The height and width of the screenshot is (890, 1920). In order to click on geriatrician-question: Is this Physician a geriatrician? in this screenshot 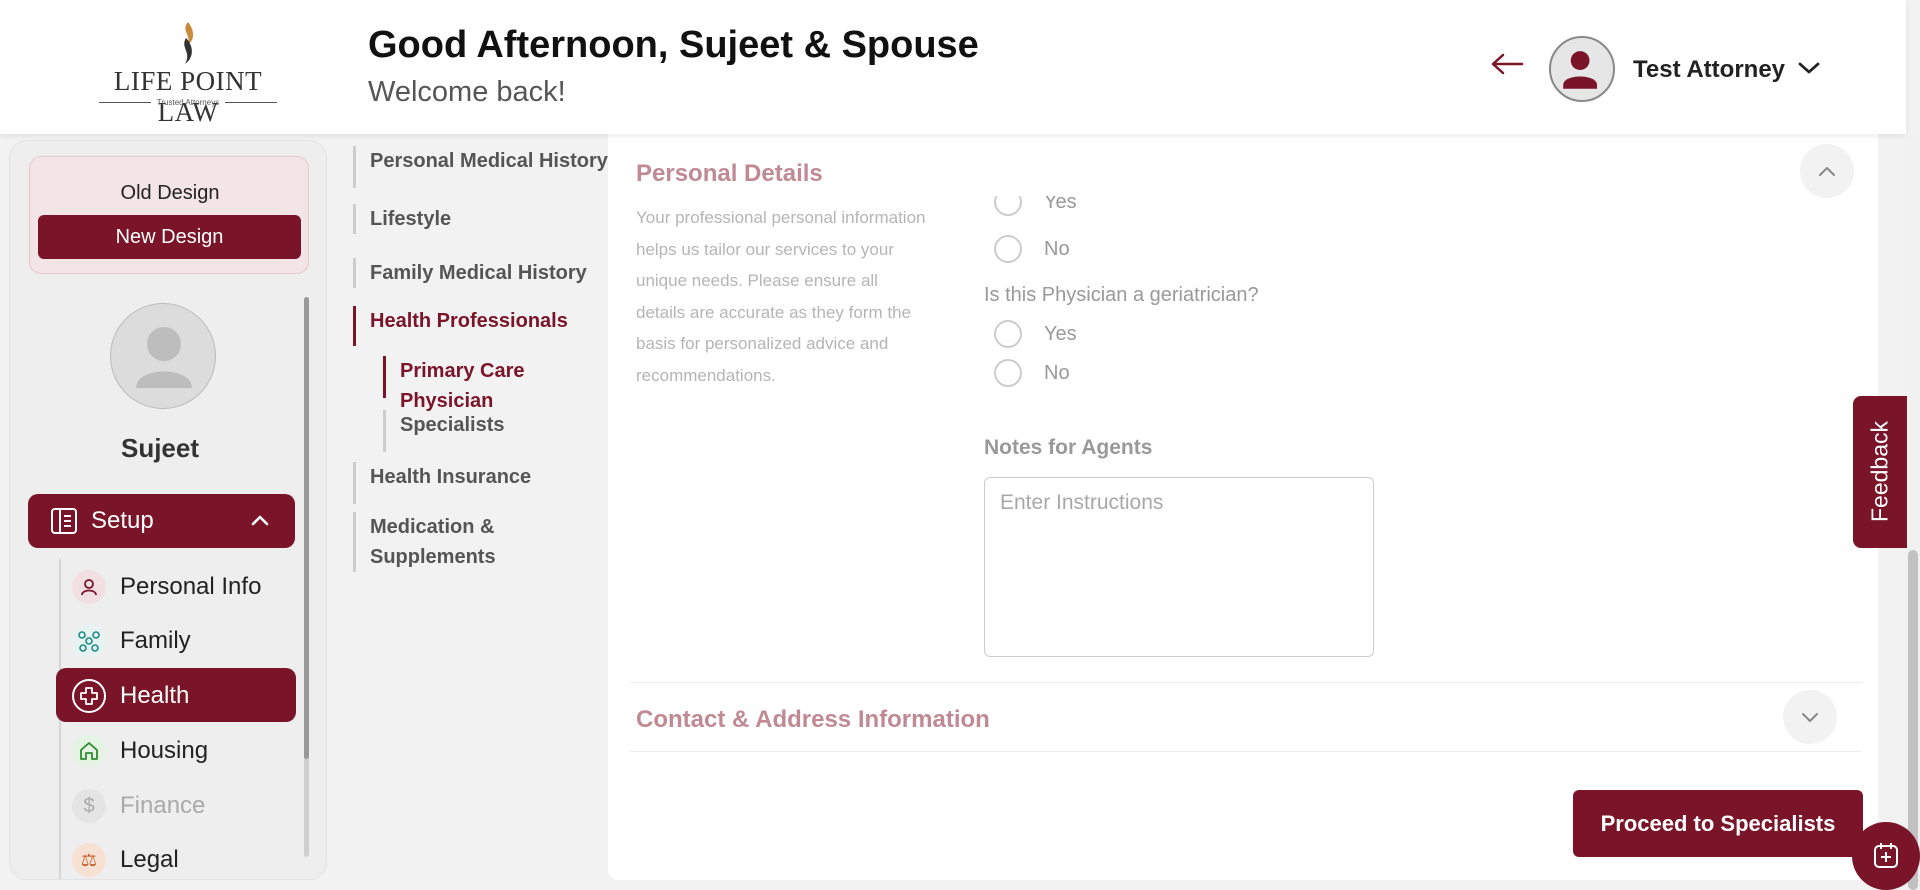, I will do `click(1121, 295)`.